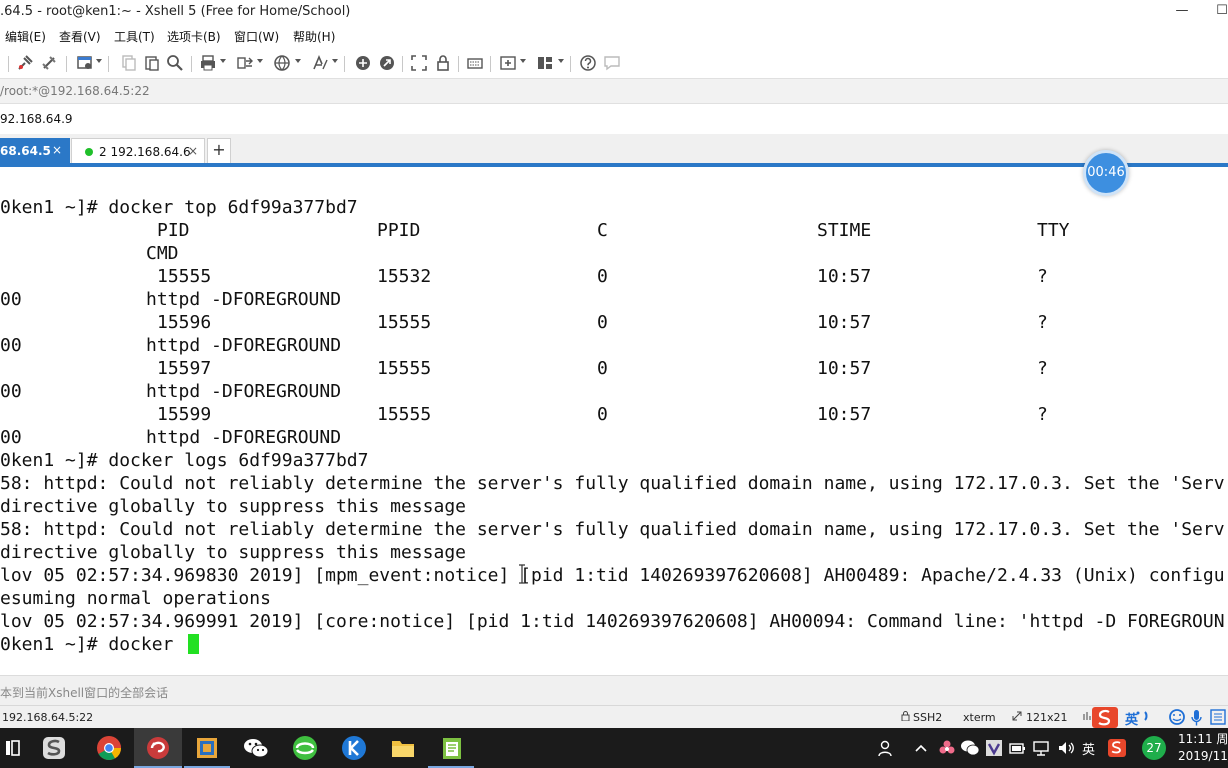 The height and width of the screenshot is (768, 1228). What do you see at coordinates (135, 598) in the screenshot?
I see `terminal-line: esuming normal operations` at bounding box center [135, 598].